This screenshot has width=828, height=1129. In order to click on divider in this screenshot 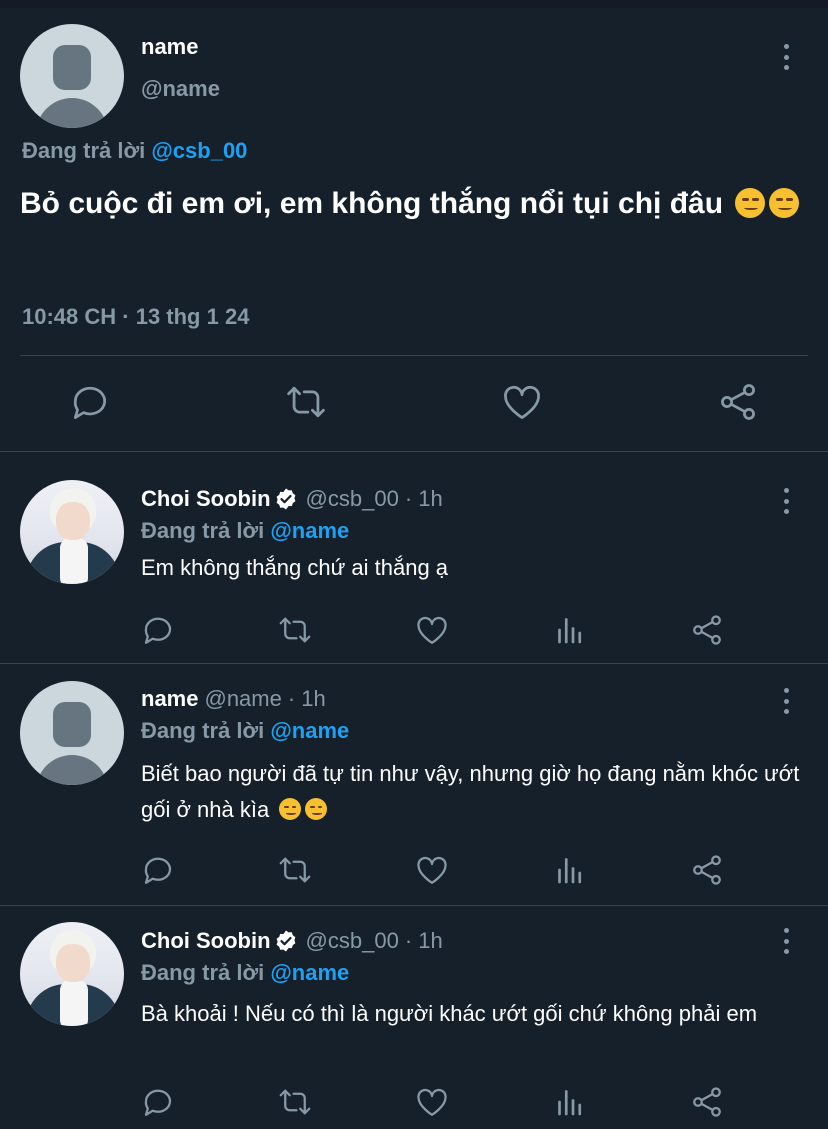, I will do `click(414, 355)`.